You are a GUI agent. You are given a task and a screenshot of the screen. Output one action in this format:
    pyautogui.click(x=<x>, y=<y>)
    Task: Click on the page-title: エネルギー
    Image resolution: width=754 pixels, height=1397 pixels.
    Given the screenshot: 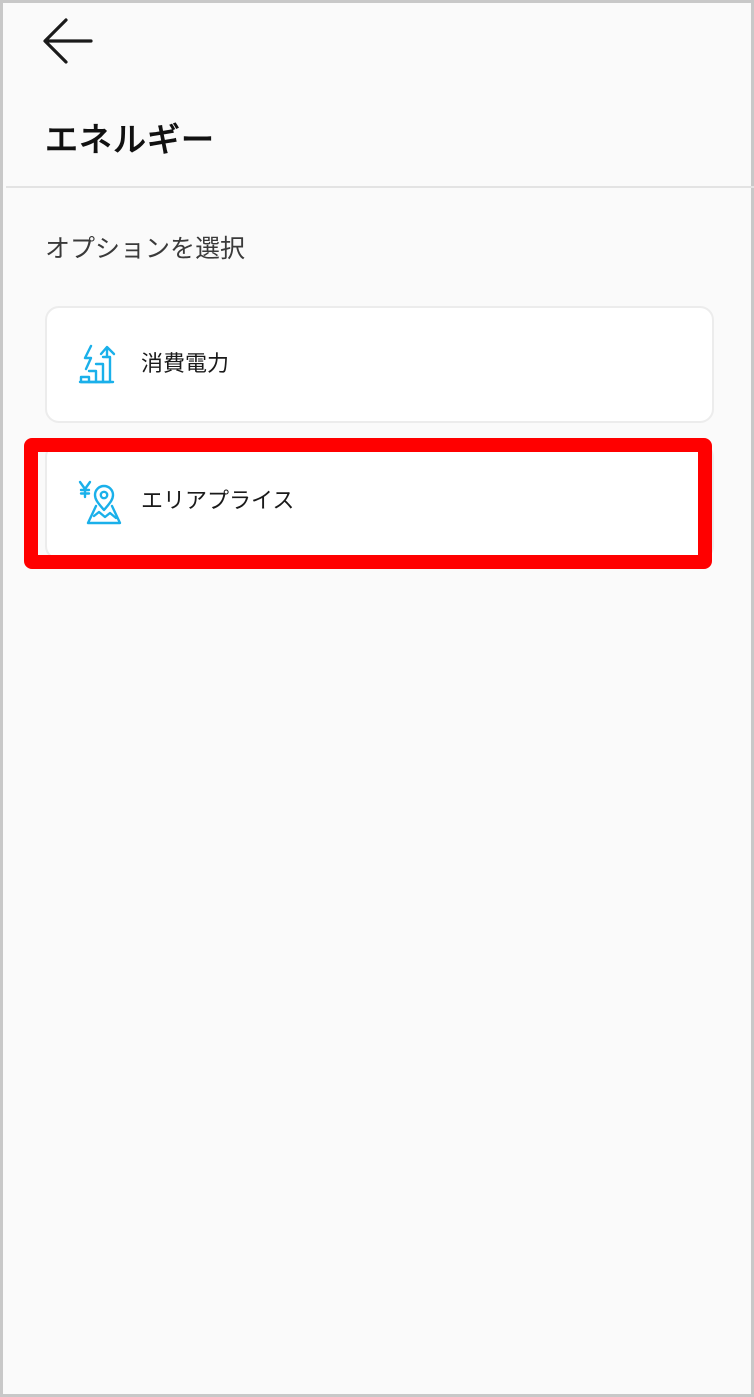 What is the action you would take?
    pyautogui.click(x=130, y=139)
    